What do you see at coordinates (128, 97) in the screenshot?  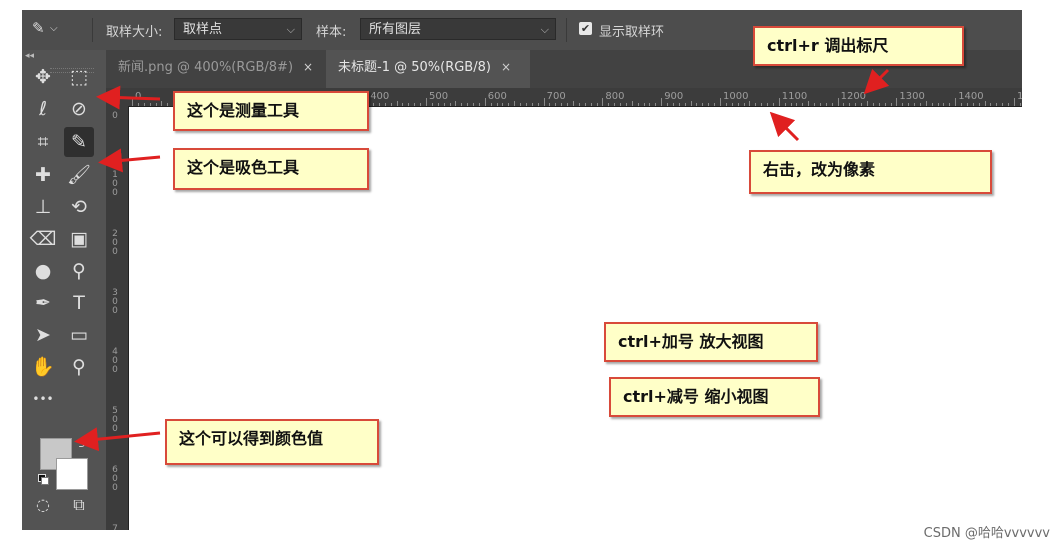 I see `arrow-to-marquee` at bounding box center [128, 97].